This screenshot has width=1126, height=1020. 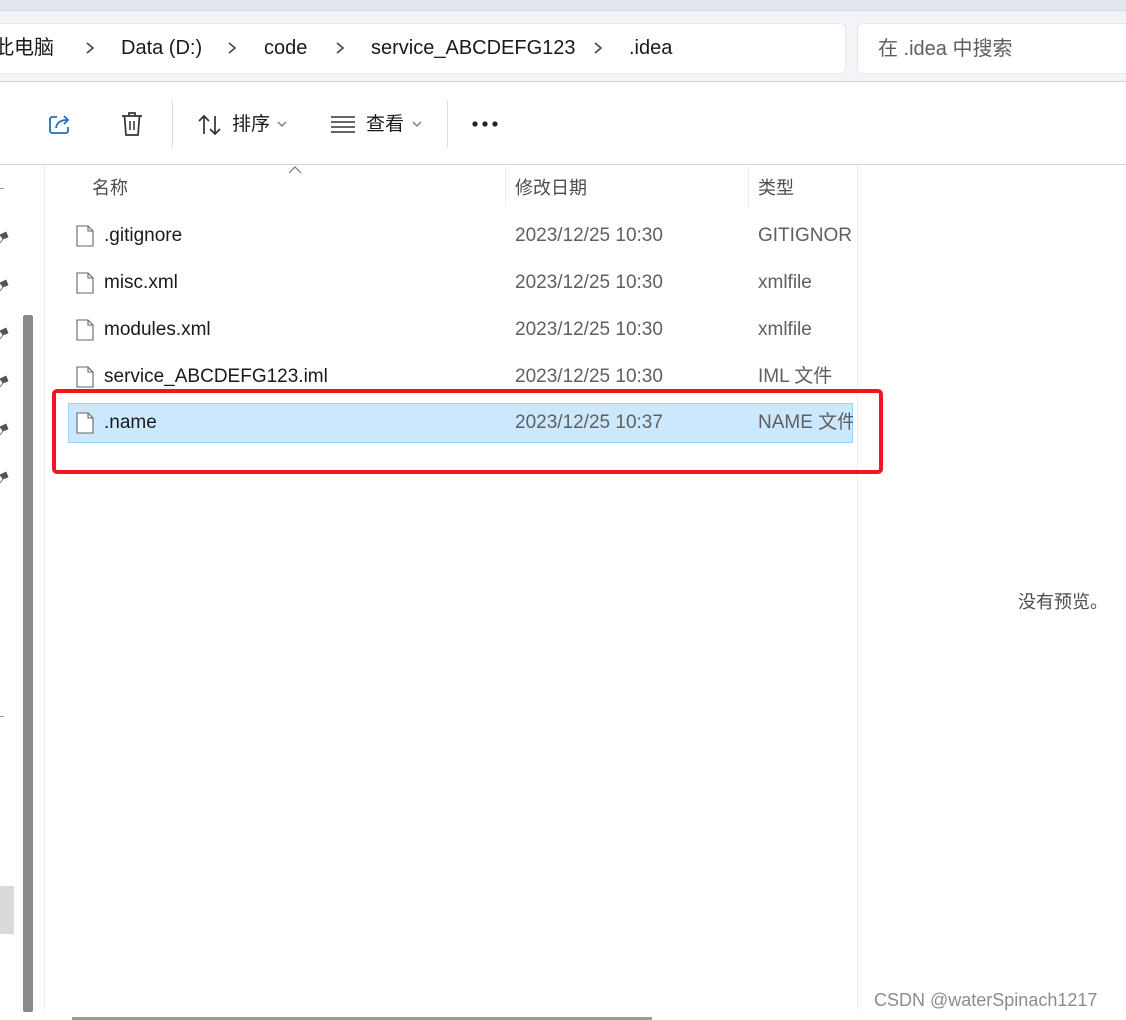 I want to click on view-button-label: 查看, so click(x=385, y=125).